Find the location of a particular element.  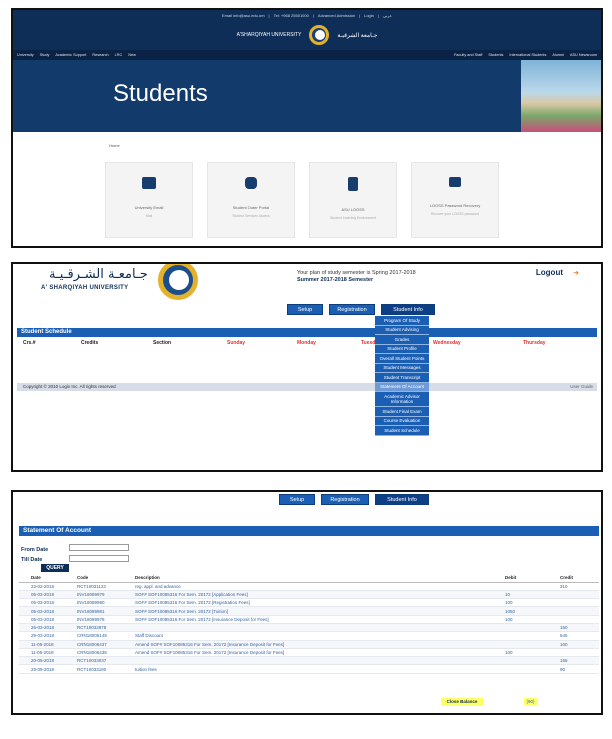

from-date-input is located at coordinates (99, 547).